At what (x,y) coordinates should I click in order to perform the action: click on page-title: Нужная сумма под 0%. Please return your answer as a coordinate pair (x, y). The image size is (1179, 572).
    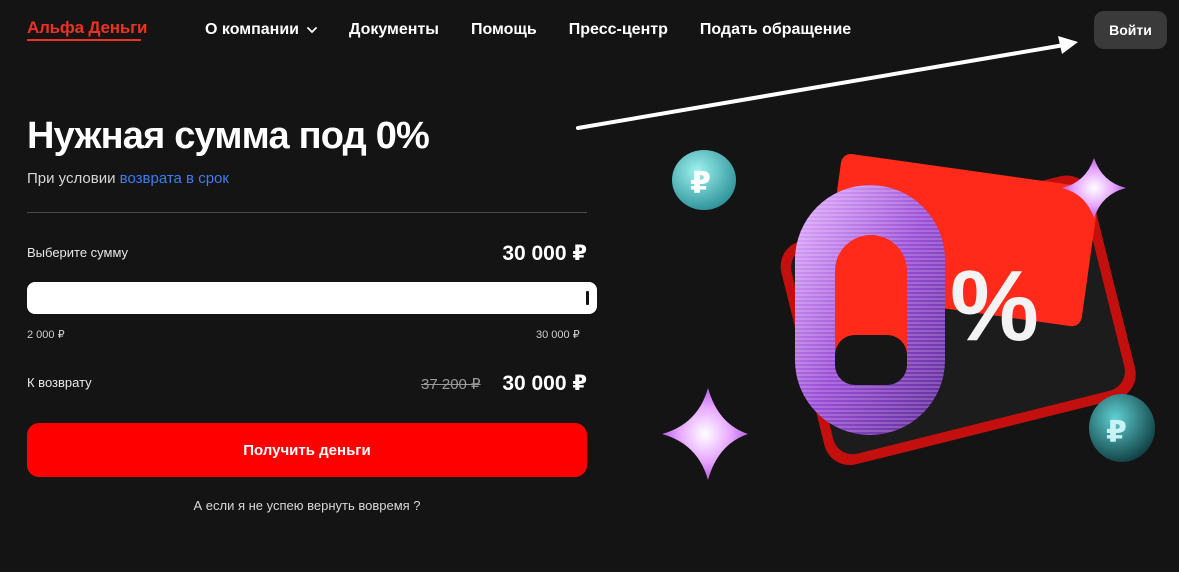
    Looking at the image, I should click on (228, 136).